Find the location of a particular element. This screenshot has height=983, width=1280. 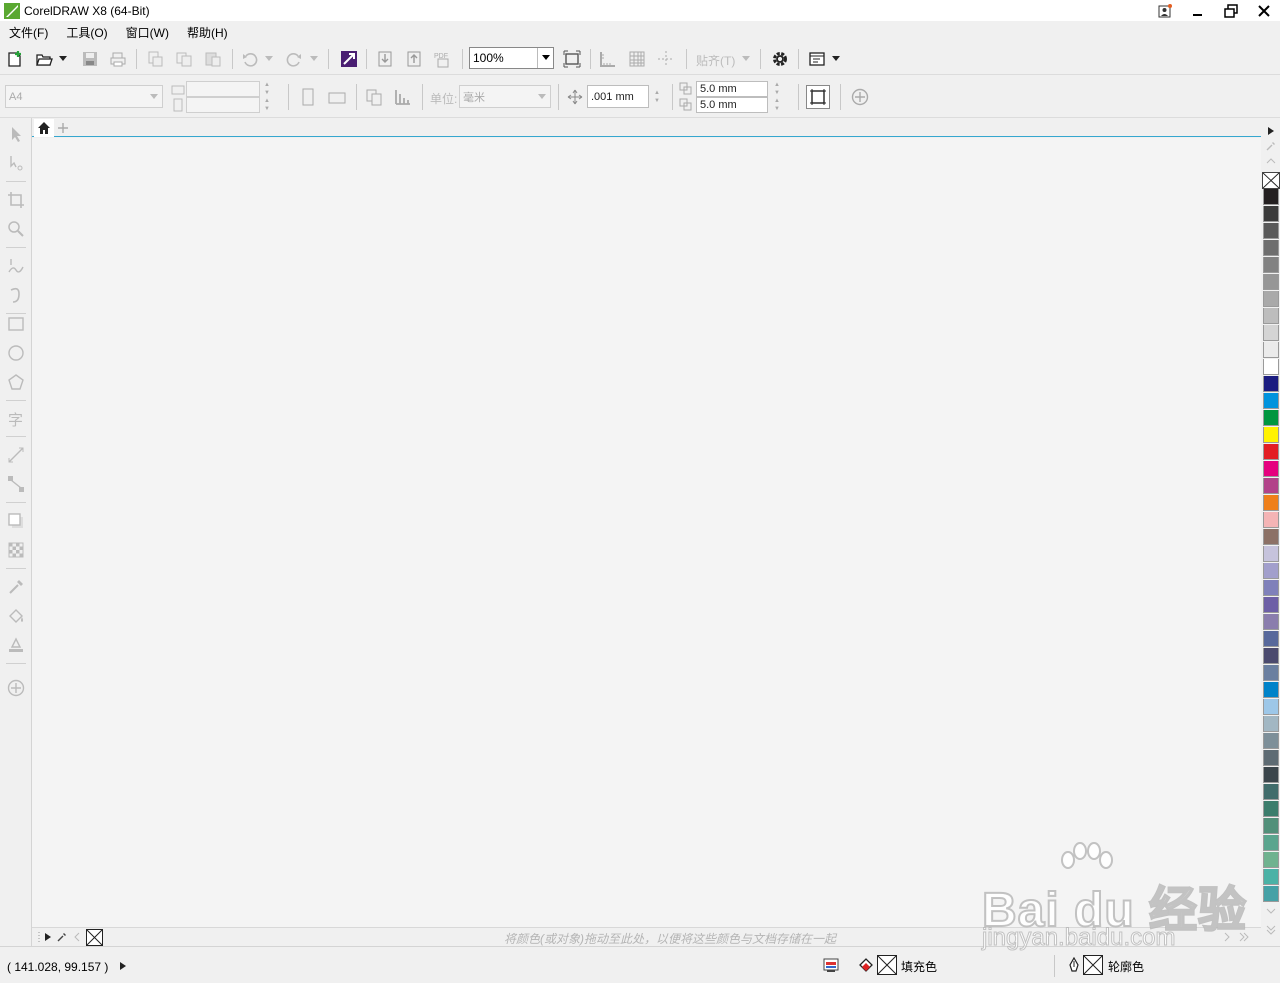

snap-to-label: 贴齐(T) is located at coordinates (715, 60).